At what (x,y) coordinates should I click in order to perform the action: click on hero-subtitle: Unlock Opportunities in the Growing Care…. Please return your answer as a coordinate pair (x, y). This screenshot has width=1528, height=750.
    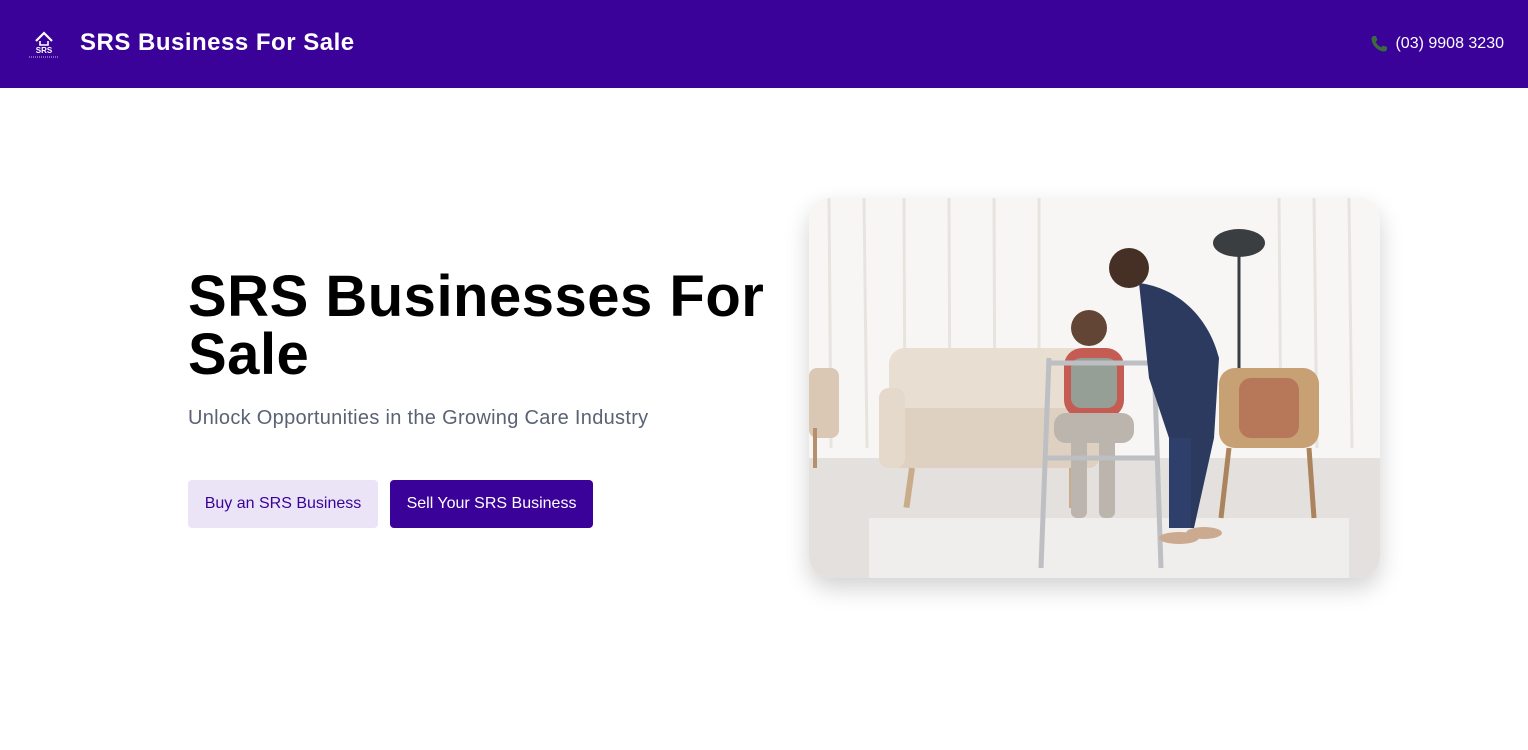
    Looking at the image, I should click on (418, 418).